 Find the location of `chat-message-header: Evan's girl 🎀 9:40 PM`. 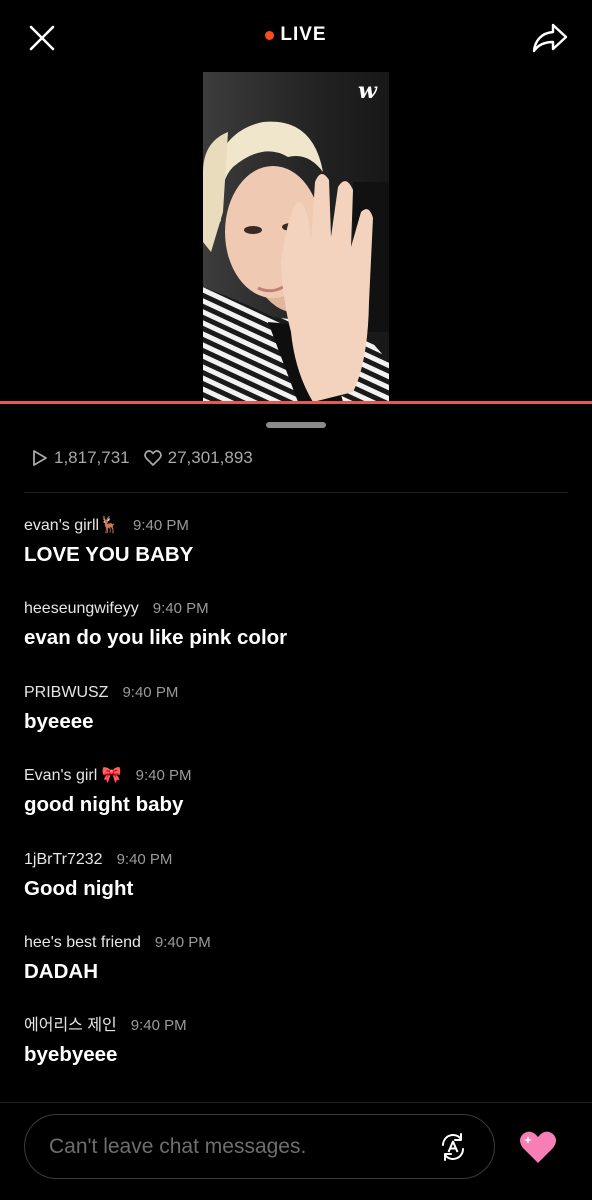

chat-message-header: Evan's girl 🎀 9:40 PM is located at coordinates (296, 776).